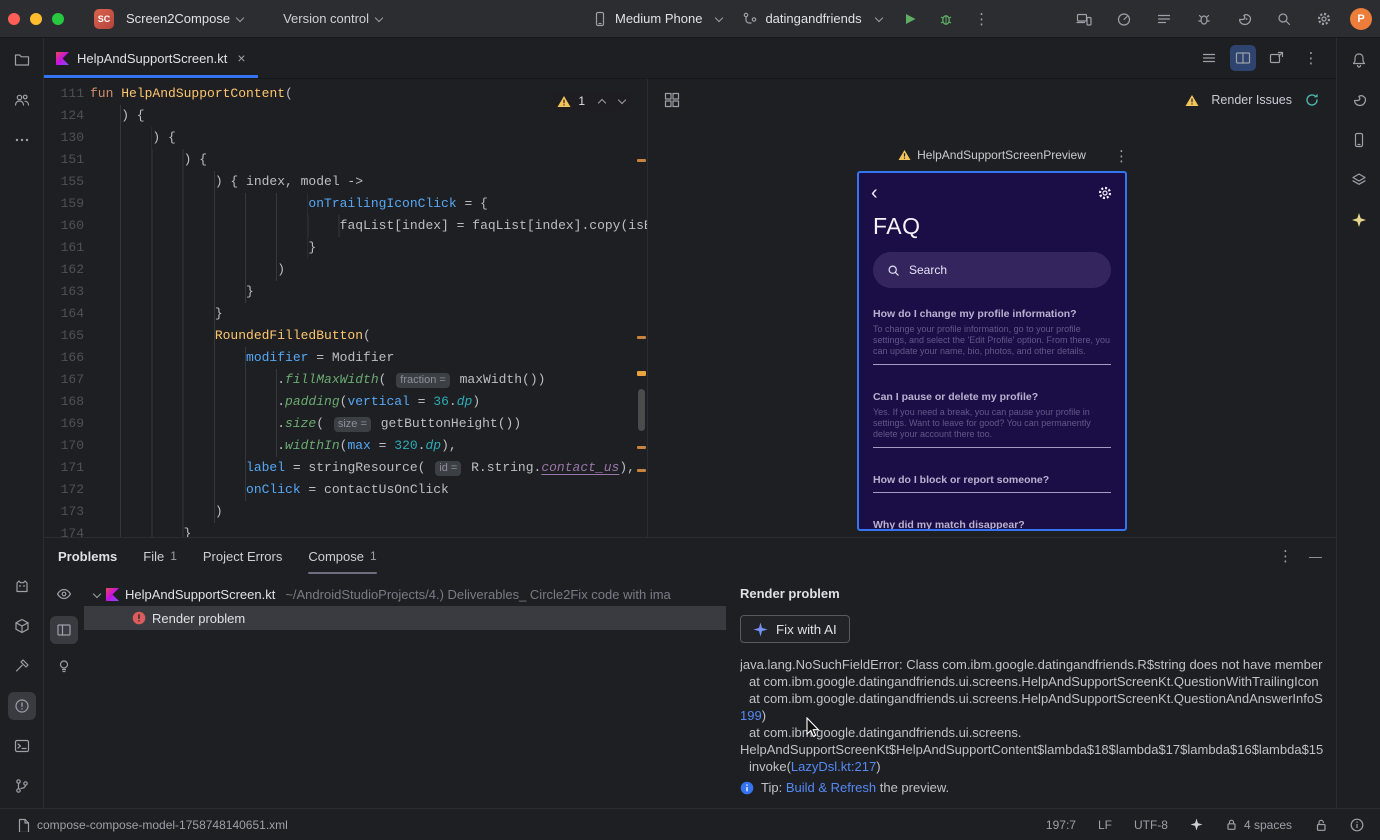 The height and width of the screenshot is (840, 1380). What do you see at coordinates (1324, 19) in the screenshot?
I see `settings-button` at bounding box center [1324, 19].